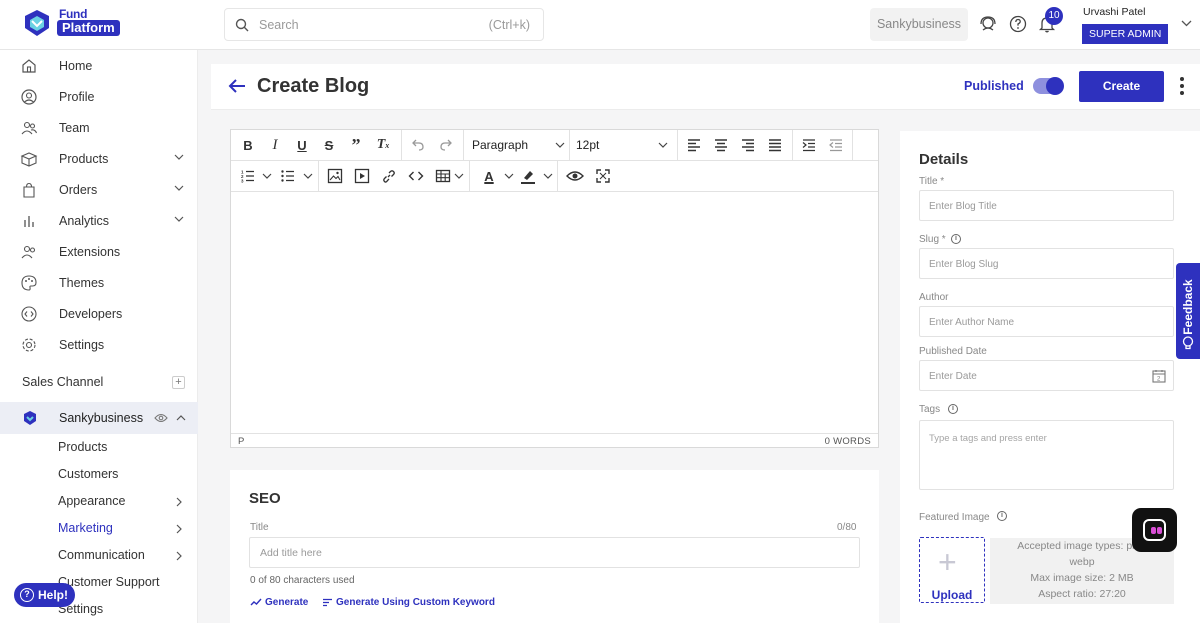  What do you see at coordinates (248, 145) in the screenshot?
I see `bold-icon: B` at bounding box center [248, 145].